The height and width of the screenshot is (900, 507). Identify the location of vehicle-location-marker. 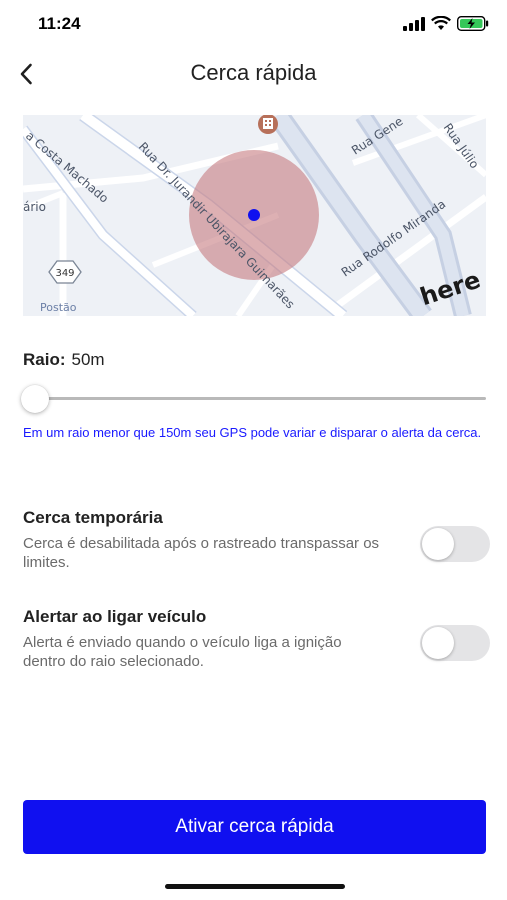
(254, 215).